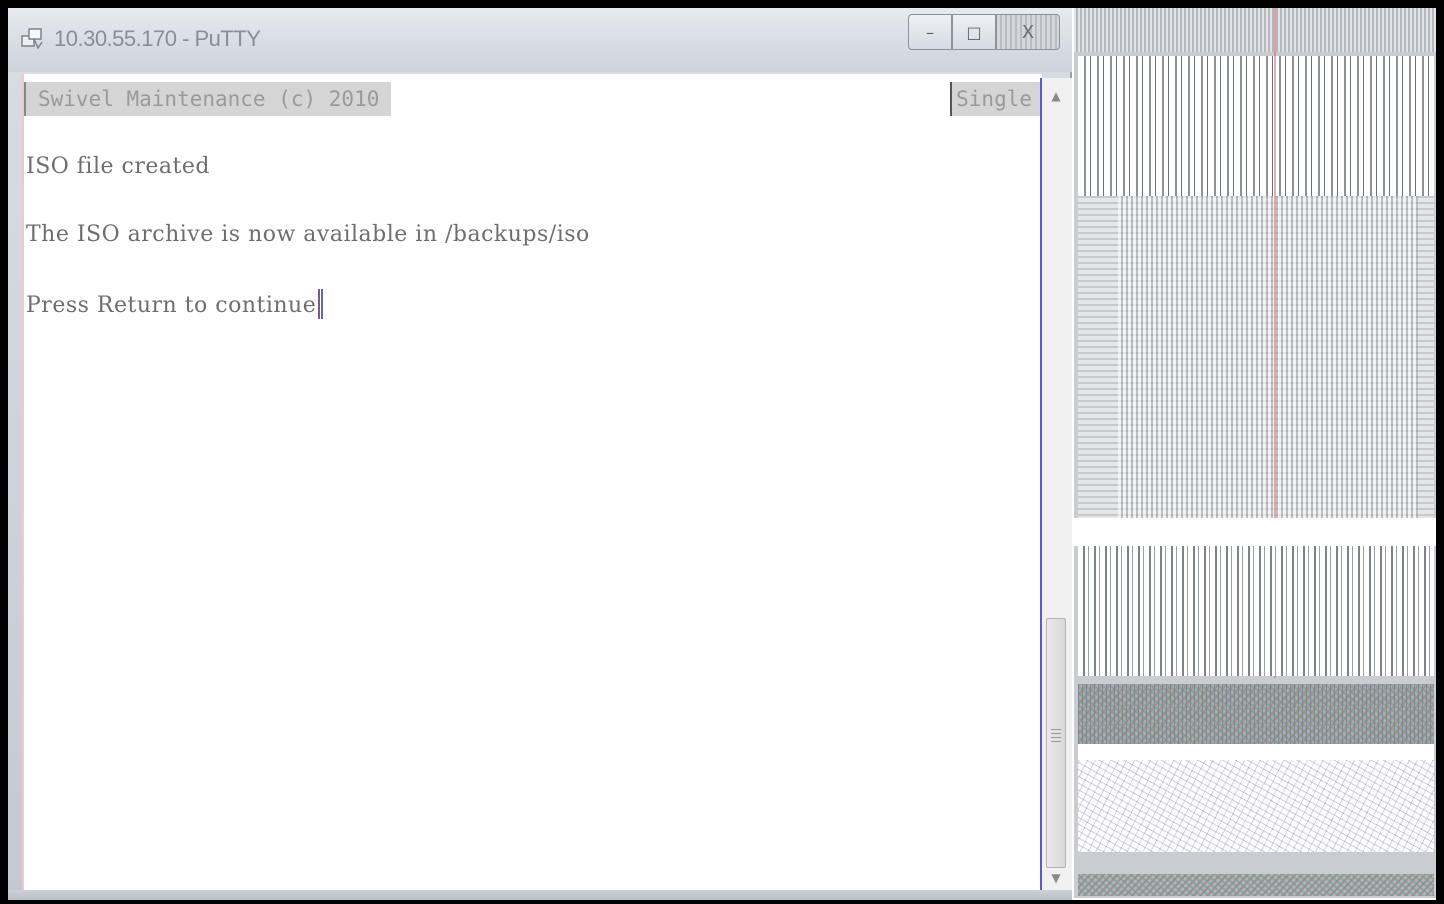 This screenshot has height=904, width=1444. What do you see at coordinates (540, 895) in the screenshot?
I see `window-bottom-border` at bounding box center [540, 895].